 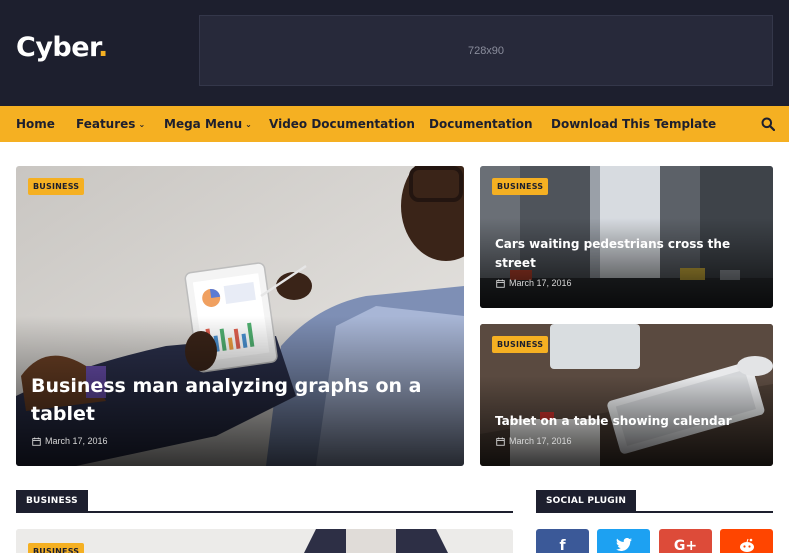 What do you see at coordinates (746, 545) in the screenshot?
I see `reddit-icon` at bounding box center [746, 545].